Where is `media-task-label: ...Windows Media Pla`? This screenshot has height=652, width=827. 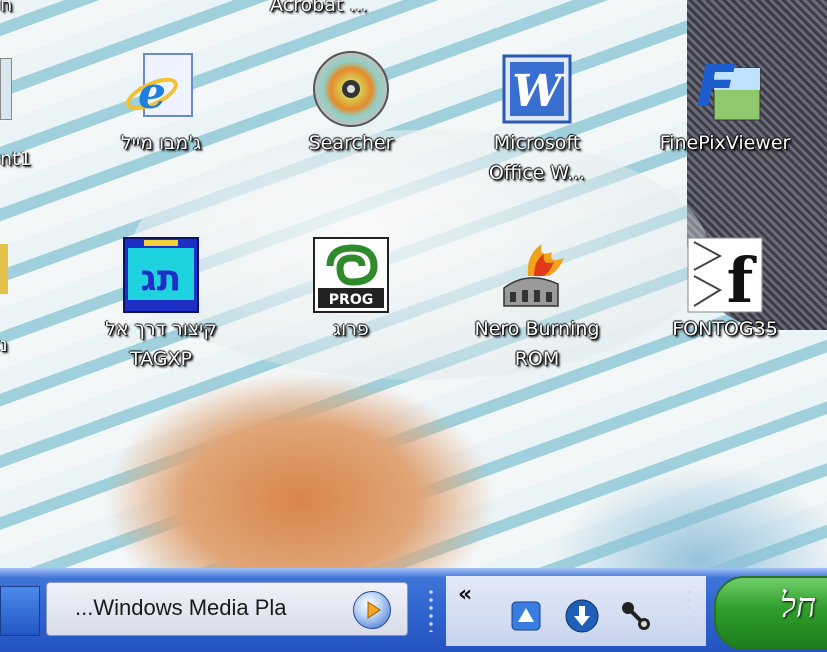
media-task-label: ...Windows Media Pla is located at coordinates (181, 607).